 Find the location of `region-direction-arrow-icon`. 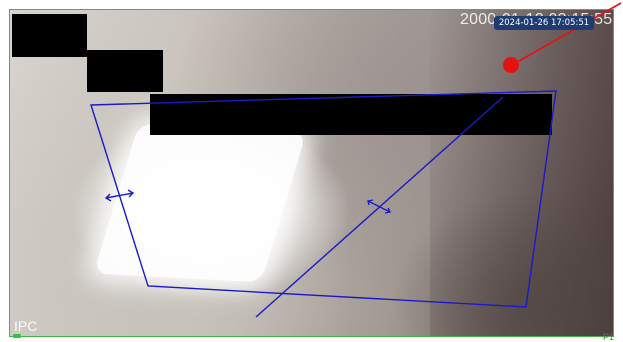

region-direction-arrow-icon is located at coordinates (119, 195).